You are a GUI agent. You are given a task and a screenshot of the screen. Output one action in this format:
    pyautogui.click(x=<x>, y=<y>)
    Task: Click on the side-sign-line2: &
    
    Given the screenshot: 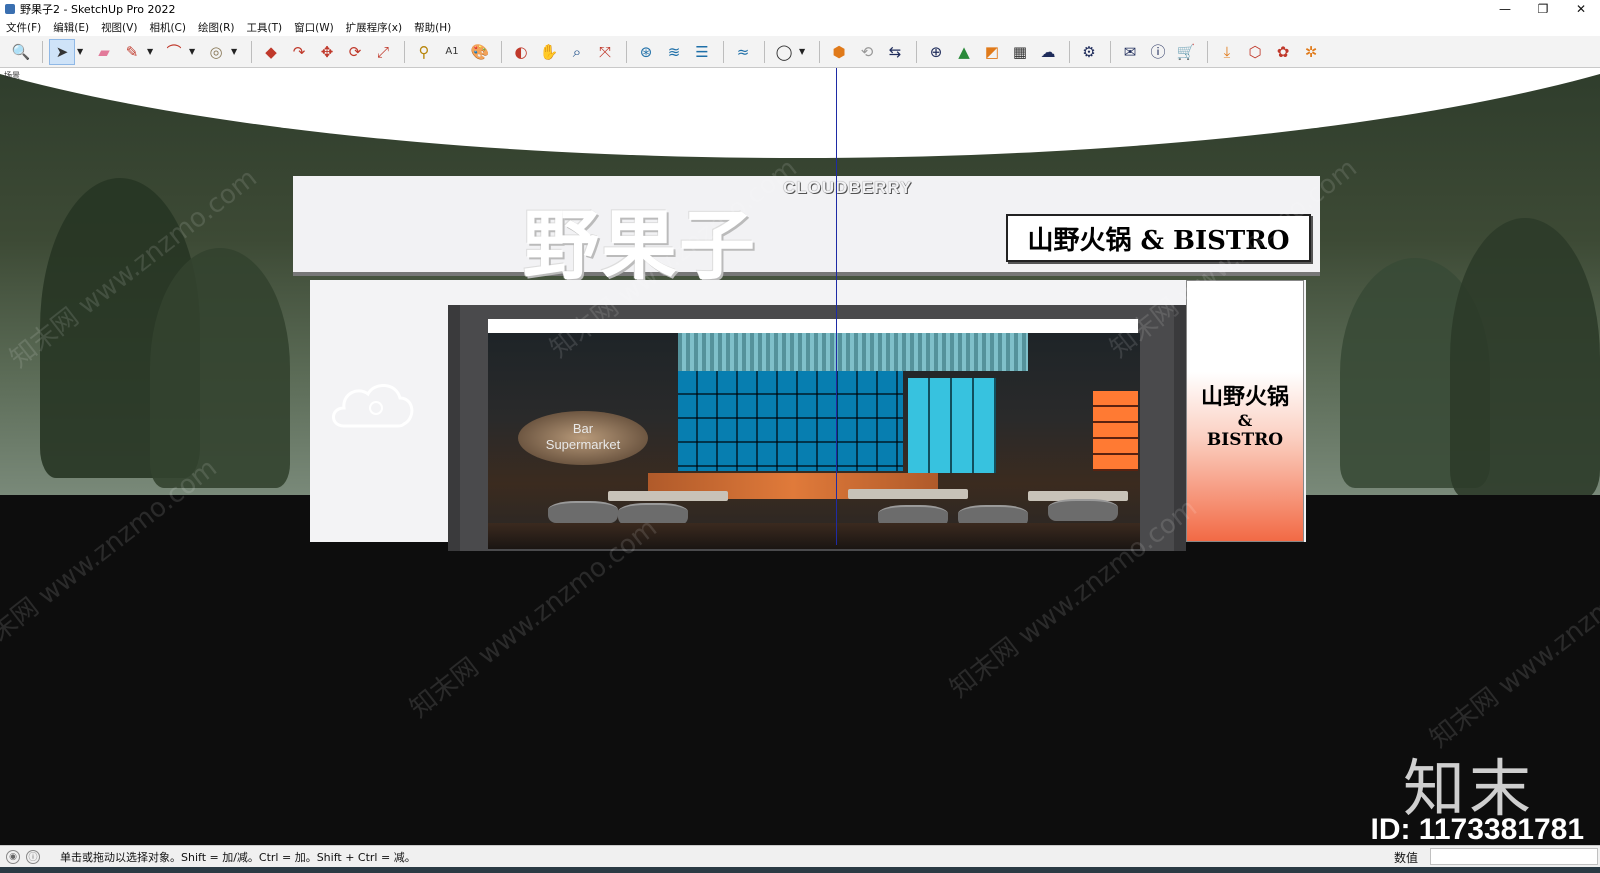 What is the action you would take?
    pyautogui.click(x=1245, y=420)
    